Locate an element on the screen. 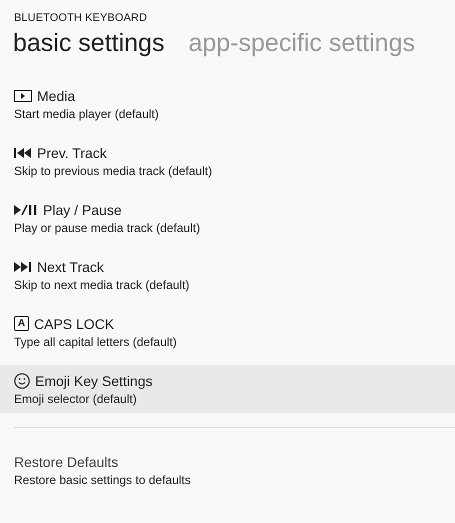 The height and width of the screenshot is (523, 455). previous-track-icon is located at coordinates (23, 153).